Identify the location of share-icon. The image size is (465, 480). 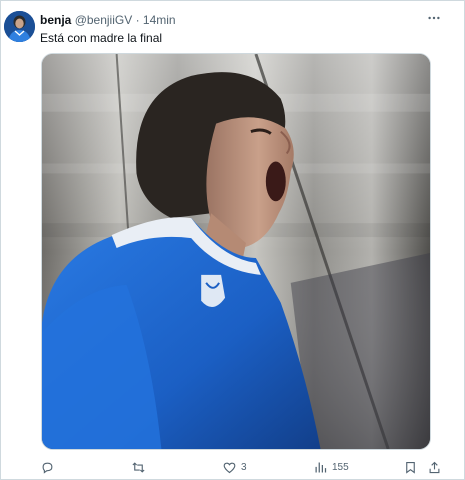
(434, 467).